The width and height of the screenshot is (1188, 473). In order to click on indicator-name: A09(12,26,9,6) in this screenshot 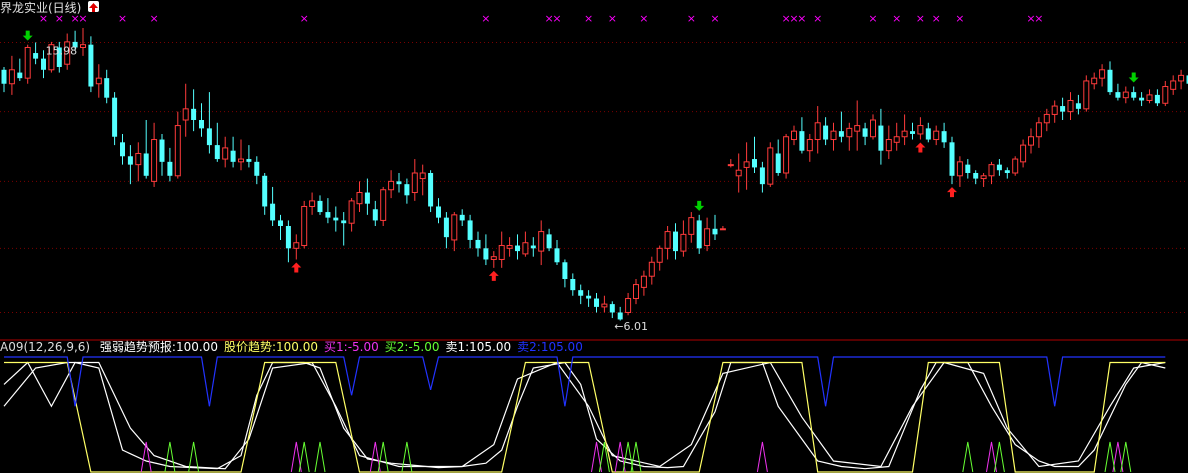, I will do `click(45, 347)`.